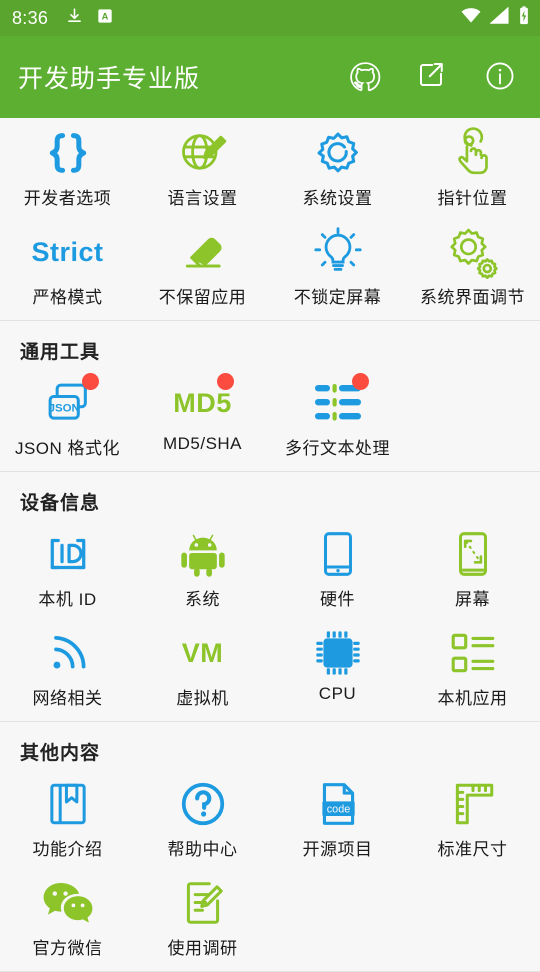 The width and height of the screenshot is (540, 972). I want to click on grid-item-label: CPU, so click(337, 693).